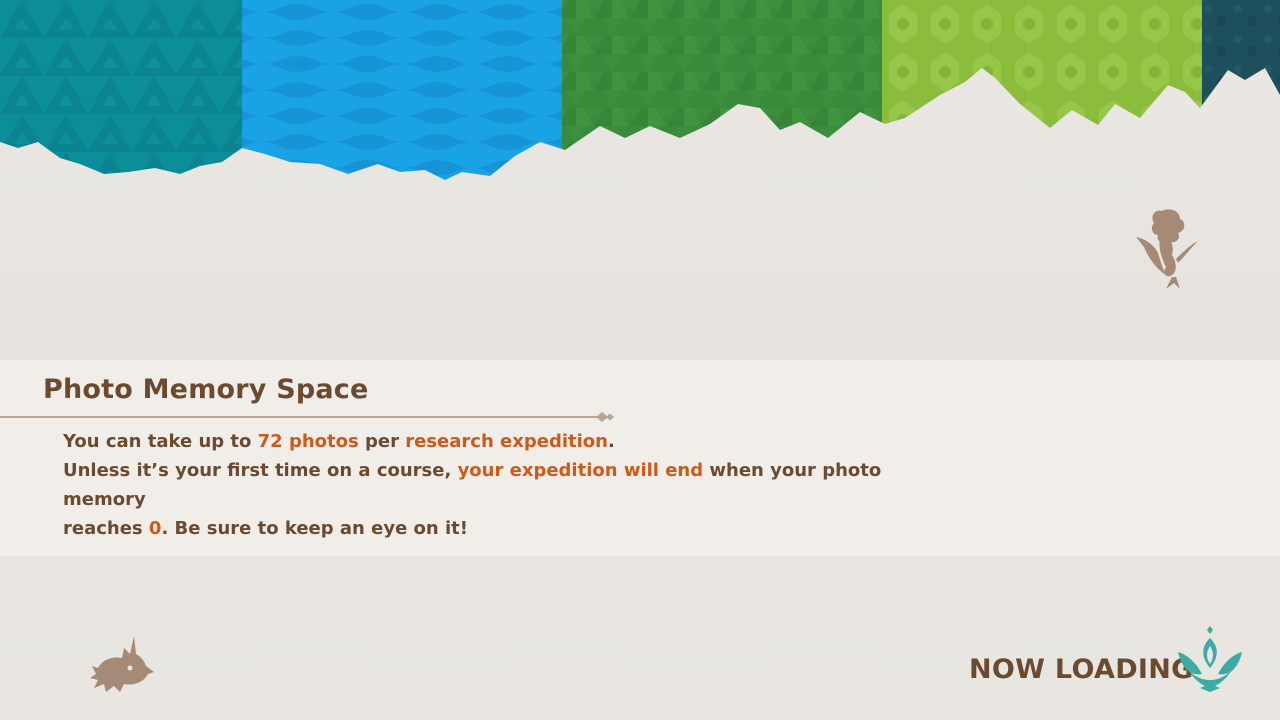  I want to click on tip-title: Photo Memory Space, so click(206, 389).